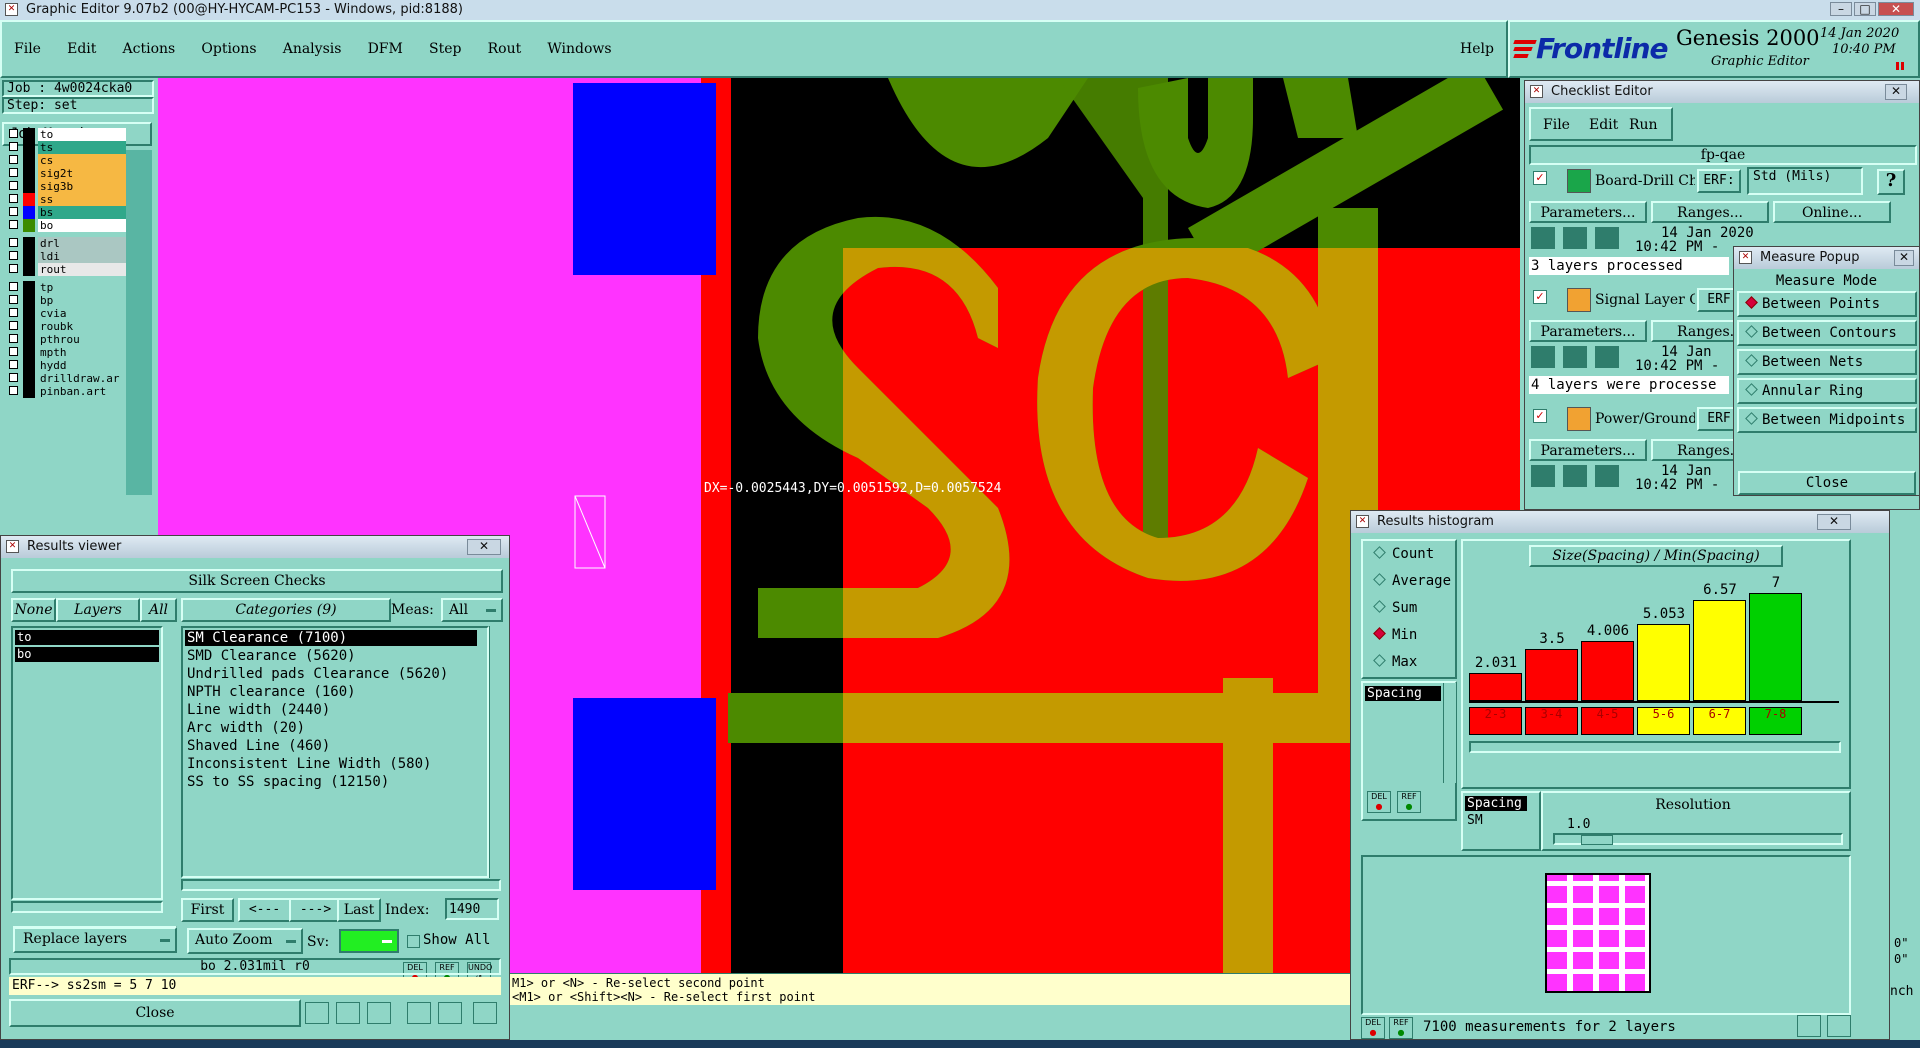 The width and height of the screenshot is (1920, 1048). I want to click on results-viewer-titlebar: ✕ Results viewer ✕, so click(255, 547).